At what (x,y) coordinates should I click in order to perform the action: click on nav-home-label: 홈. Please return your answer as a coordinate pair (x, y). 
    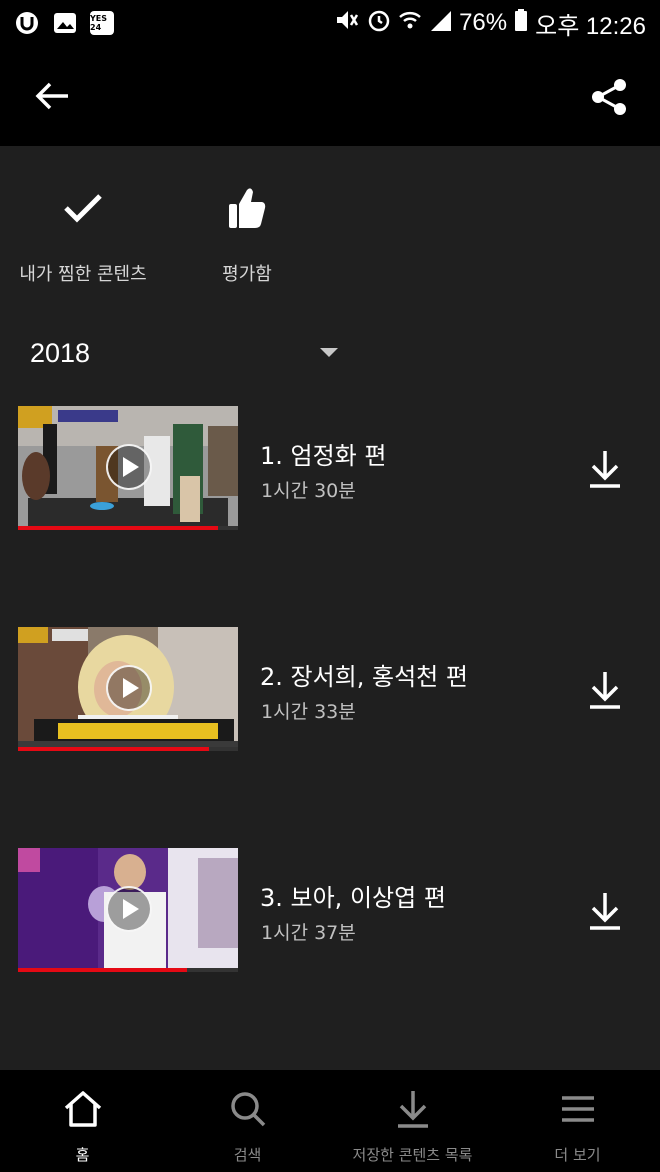
    Looking at the image, I should click on (82, 1155).